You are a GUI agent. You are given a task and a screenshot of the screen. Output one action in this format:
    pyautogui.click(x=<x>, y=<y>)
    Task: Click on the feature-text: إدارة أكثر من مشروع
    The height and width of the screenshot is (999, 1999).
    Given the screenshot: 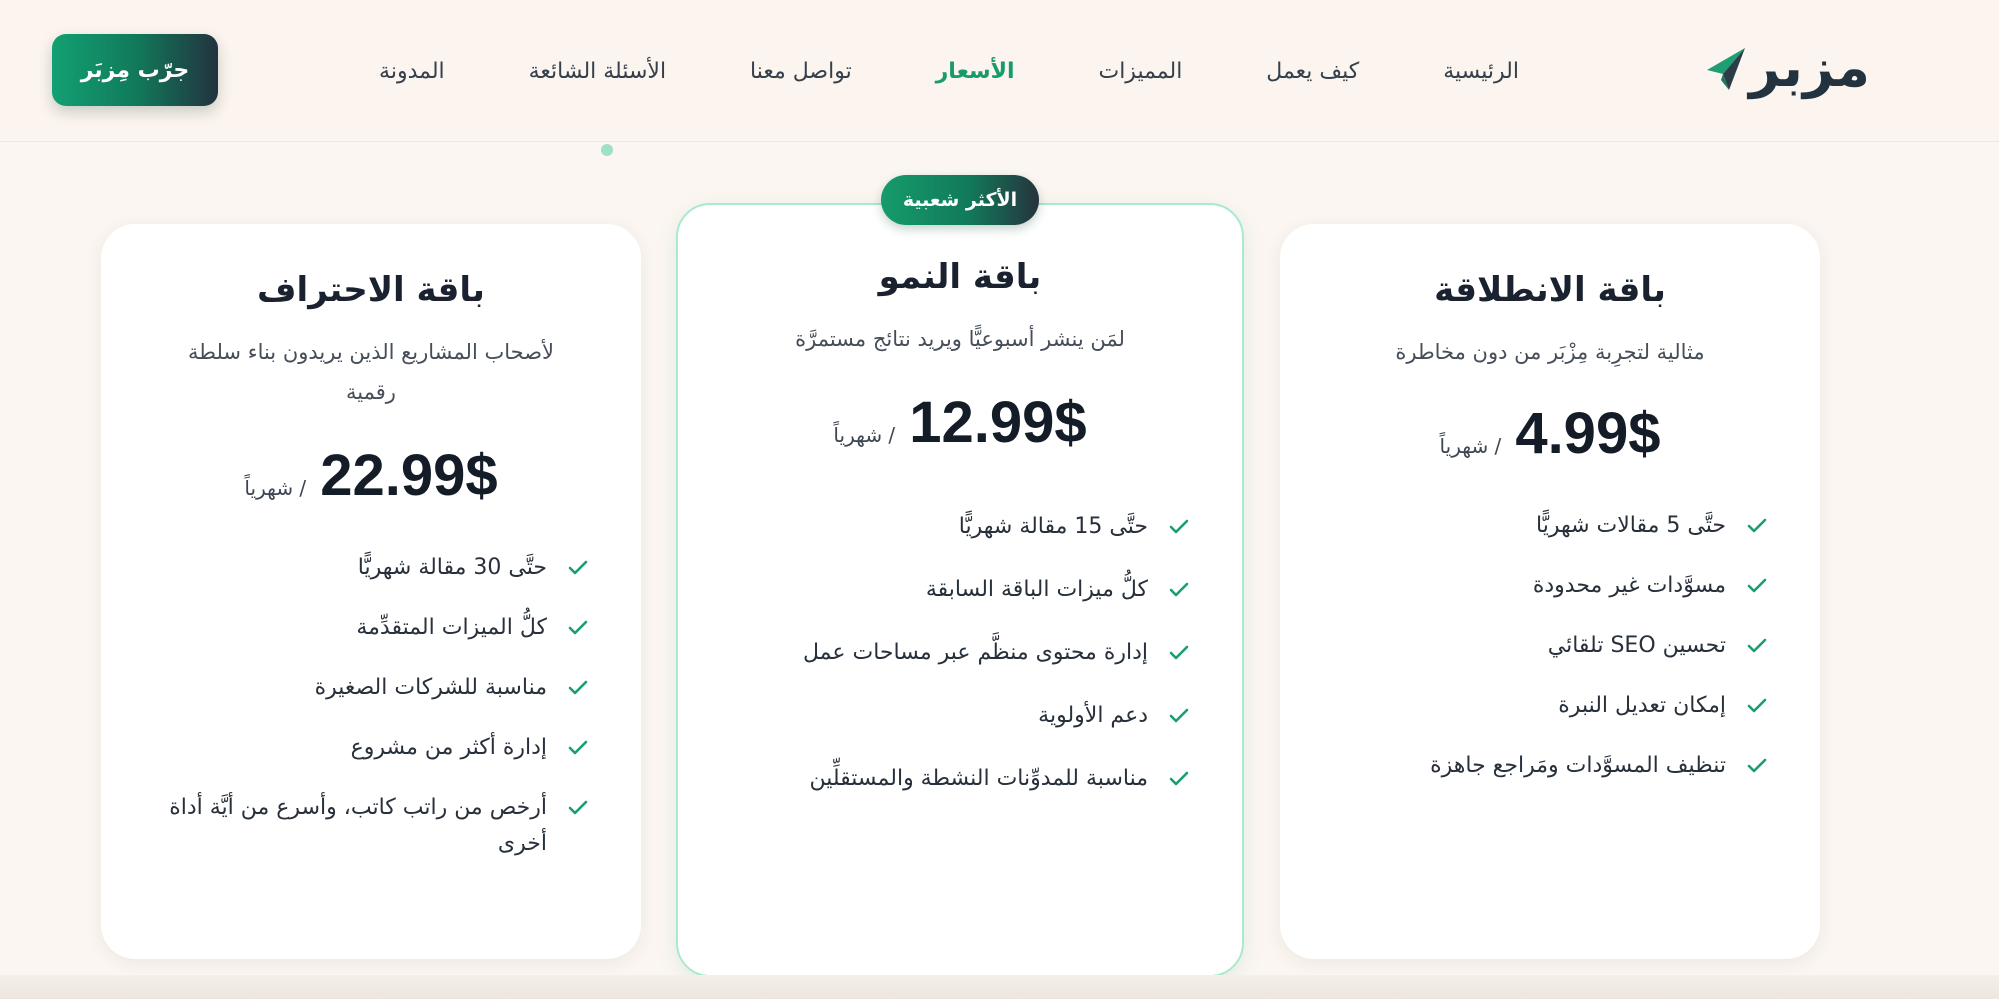 What is the action you would take?
    pyautogui.click(x=448, y=747)
    